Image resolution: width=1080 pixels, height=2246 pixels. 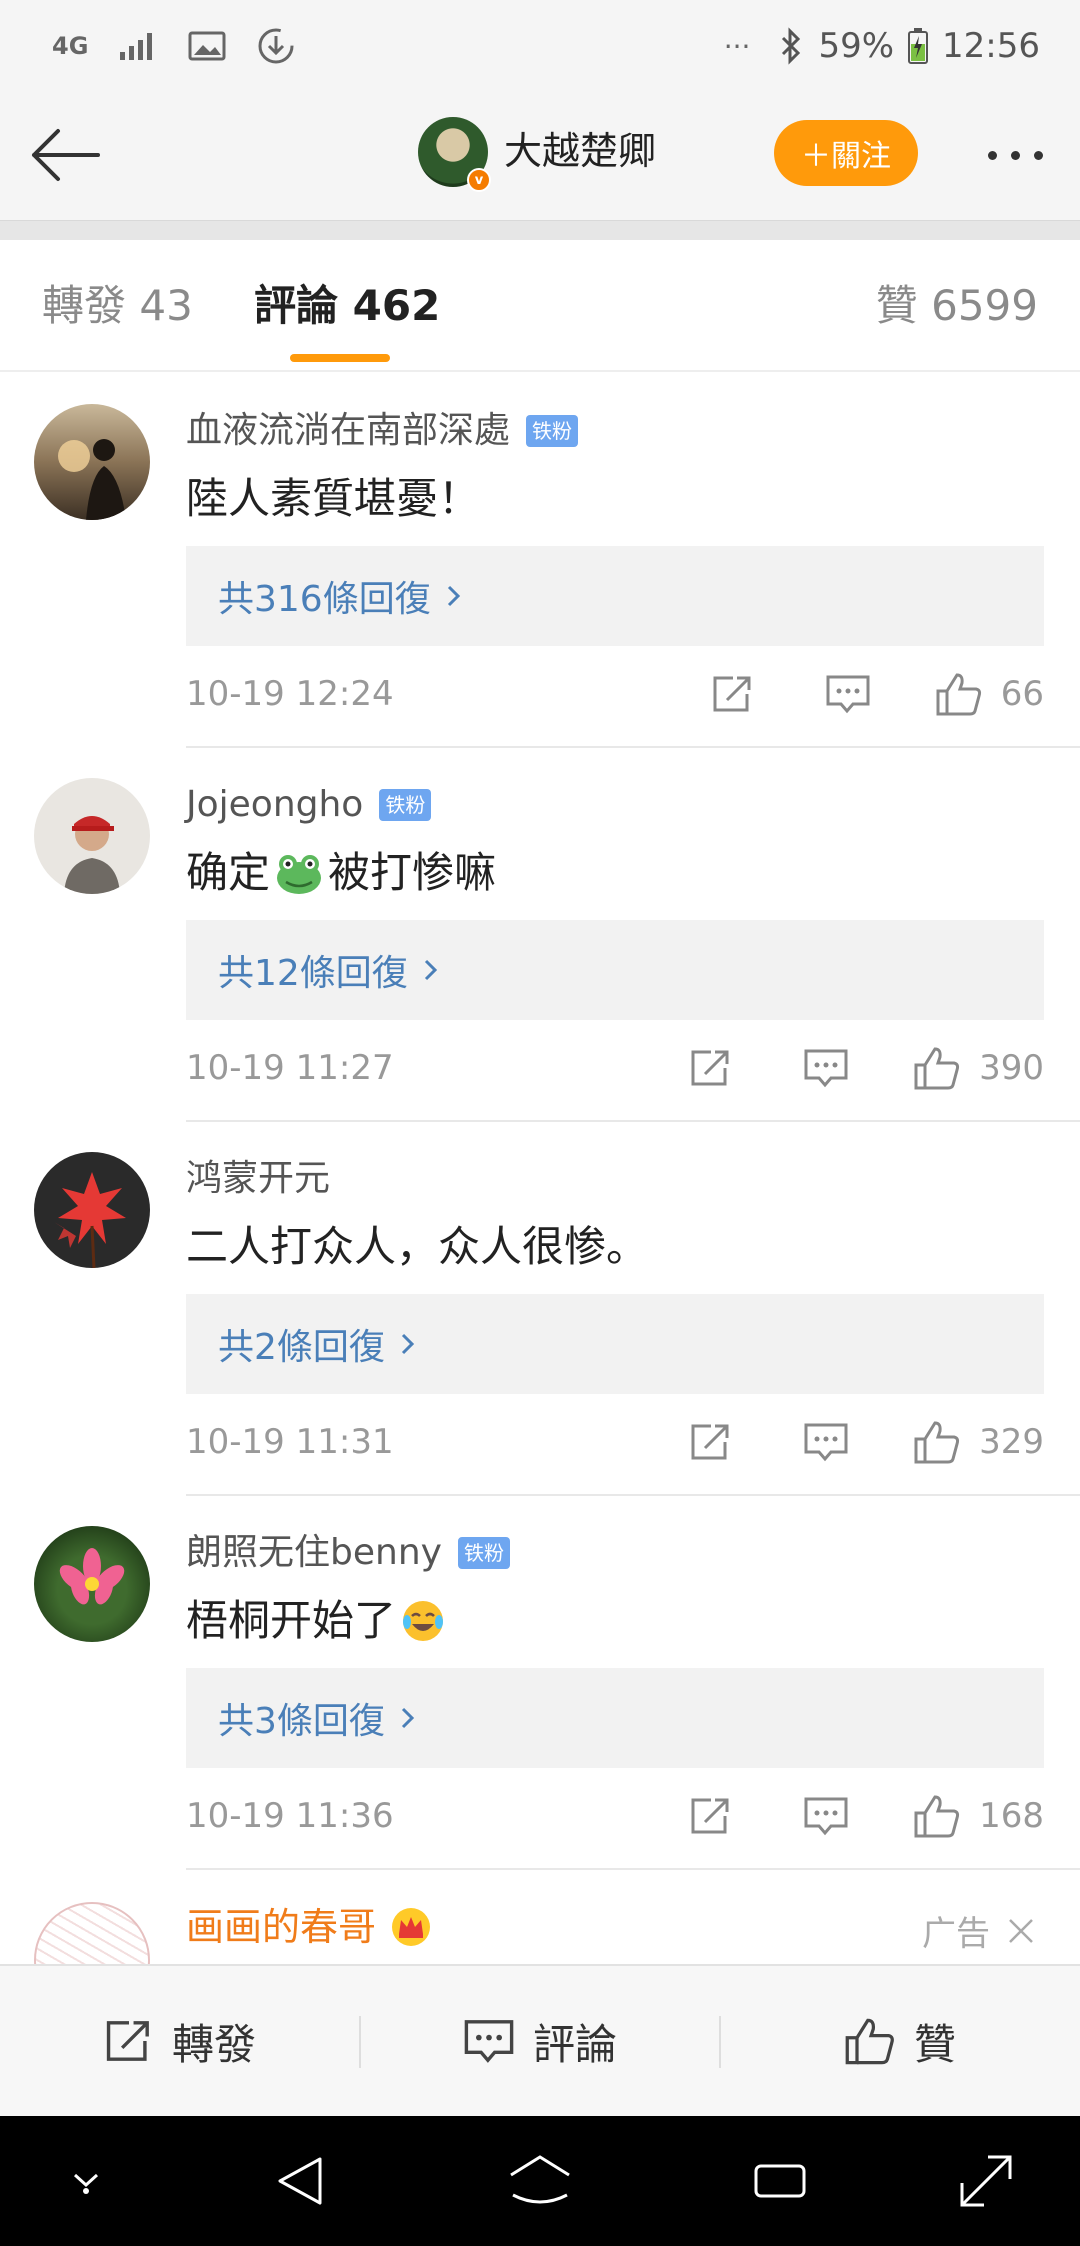 I want to click on nav-home-button, so click(x=540, y=2181).